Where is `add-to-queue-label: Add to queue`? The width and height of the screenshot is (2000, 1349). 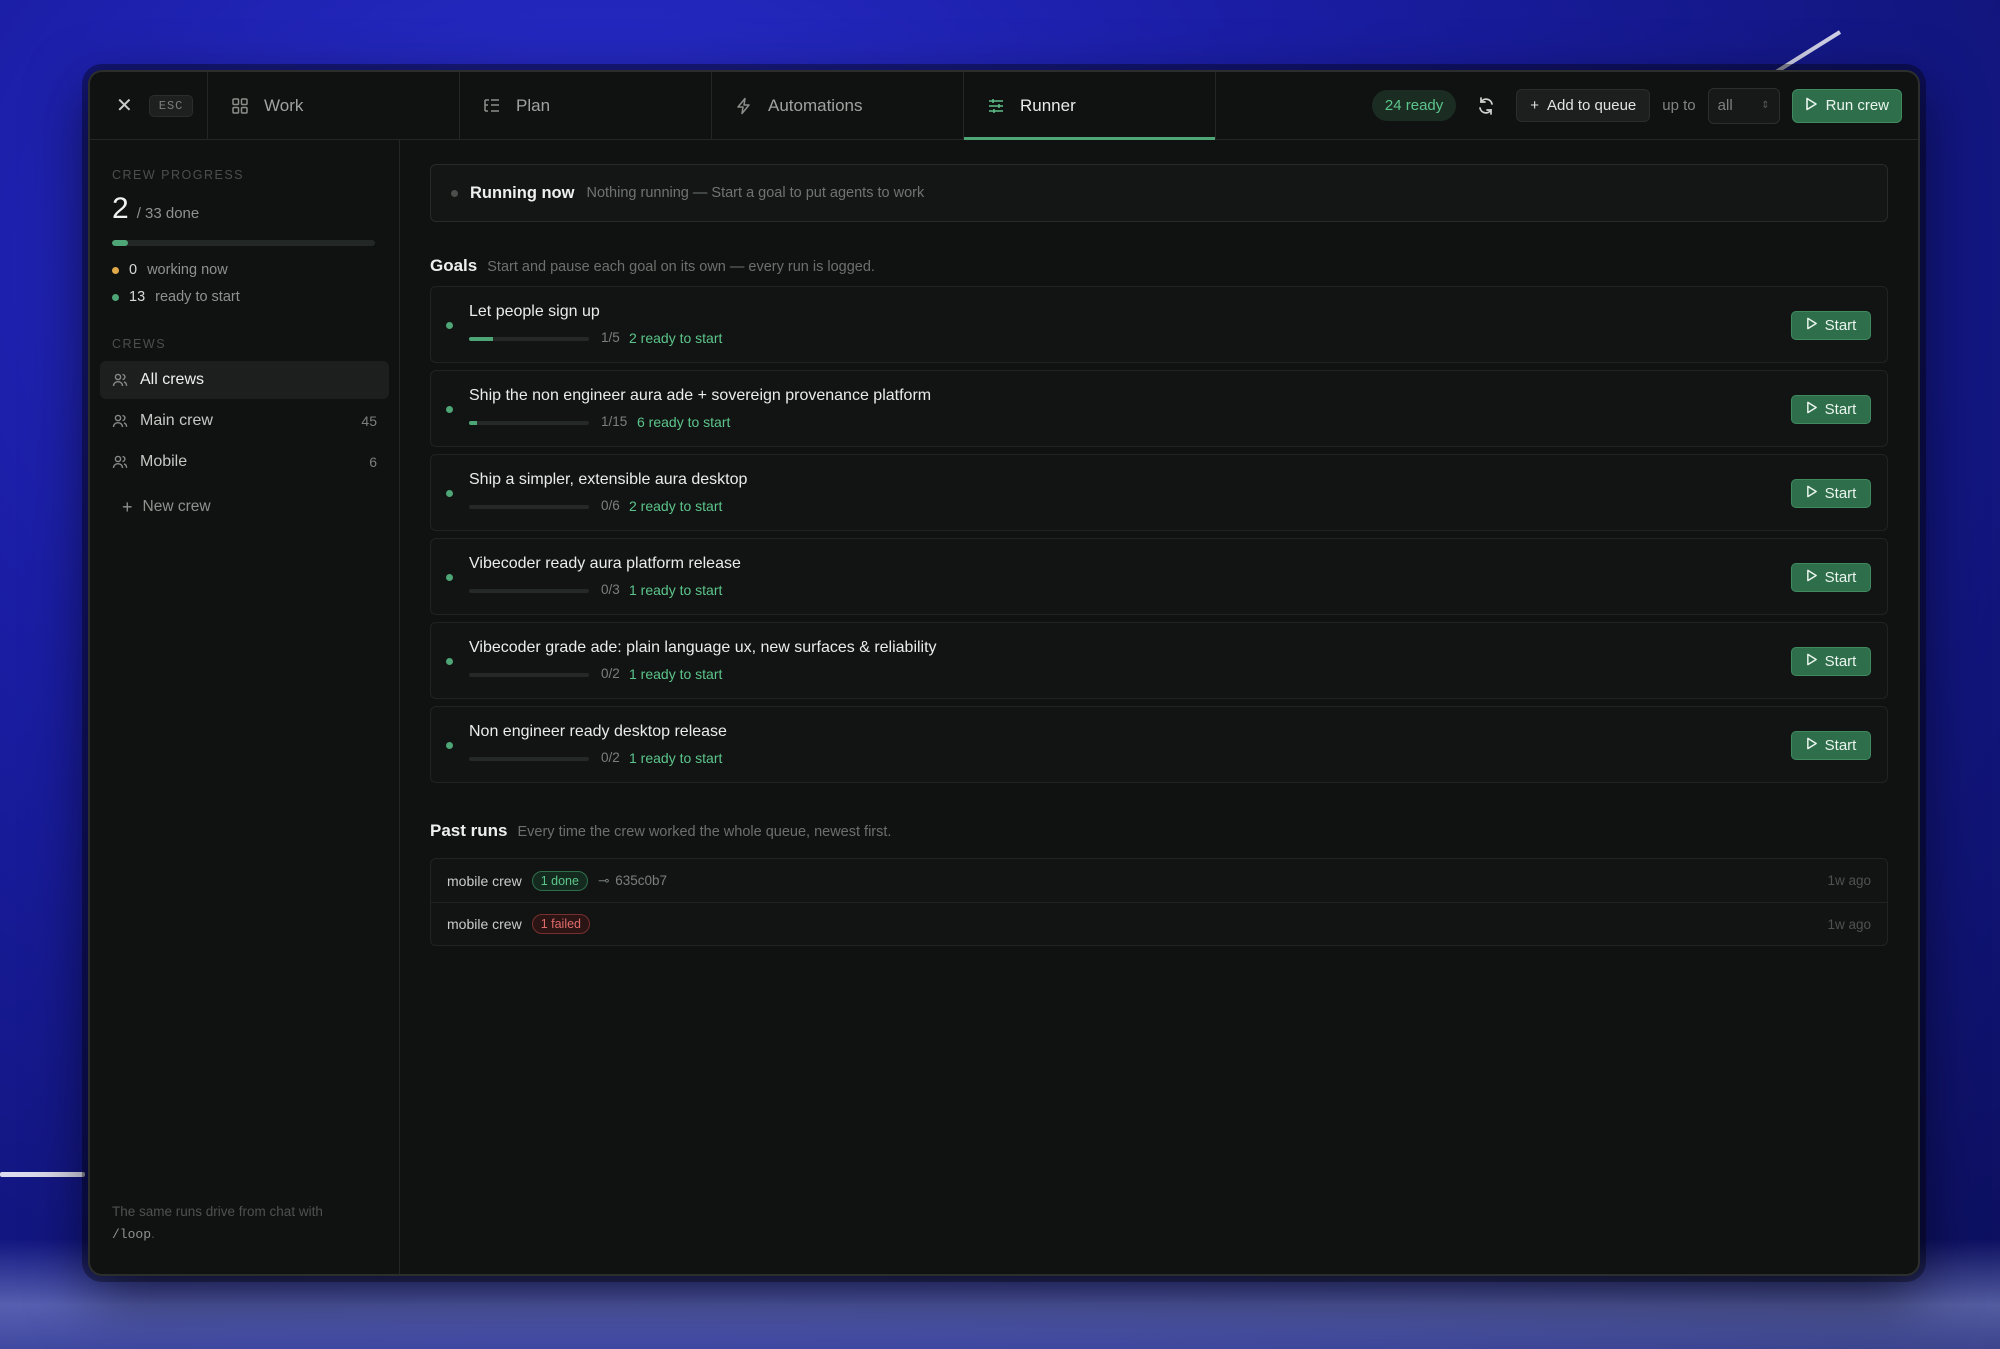
add-to-queue-label: Add to queue is located at coordinates (1592, 105).